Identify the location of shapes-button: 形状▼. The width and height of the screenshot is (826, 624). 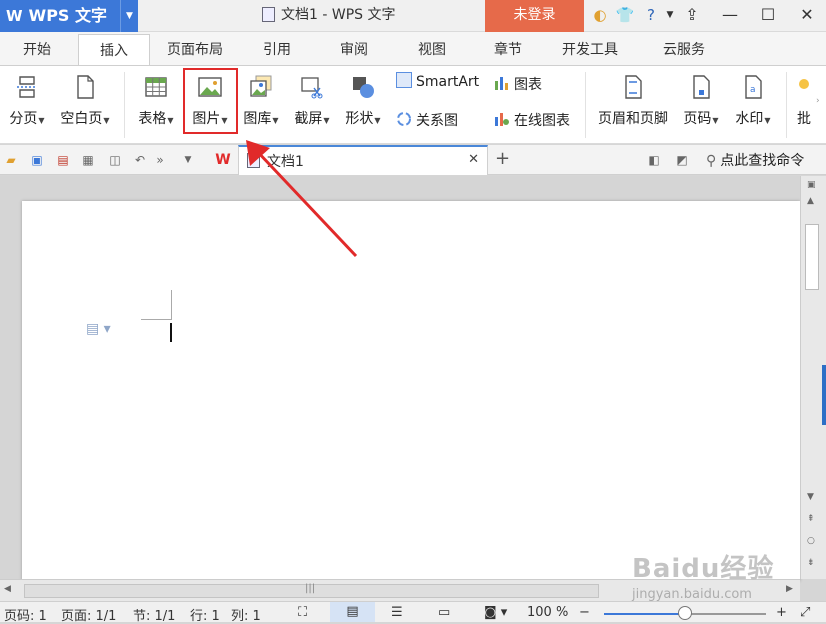
(363, 101).